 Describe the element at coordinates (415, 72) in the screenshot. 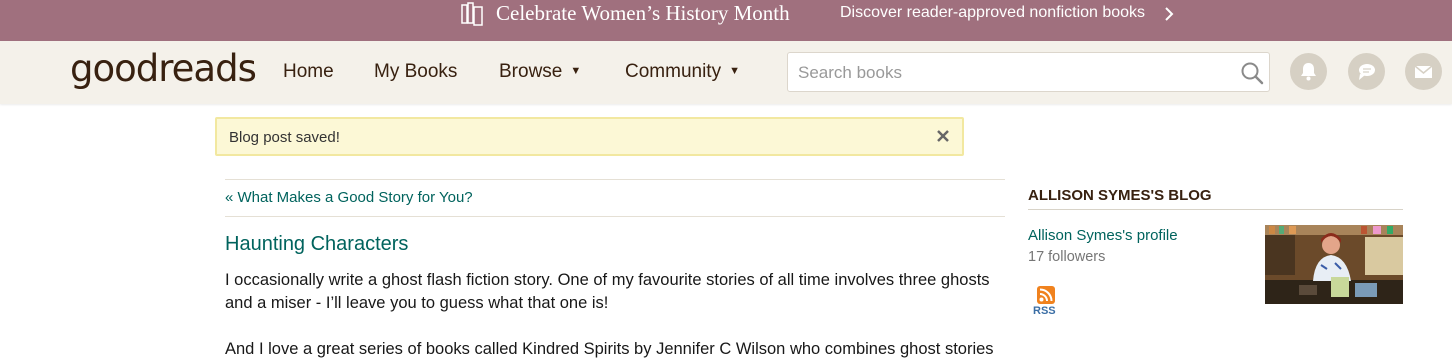

I see `nav-my-books: My Books` at that location.